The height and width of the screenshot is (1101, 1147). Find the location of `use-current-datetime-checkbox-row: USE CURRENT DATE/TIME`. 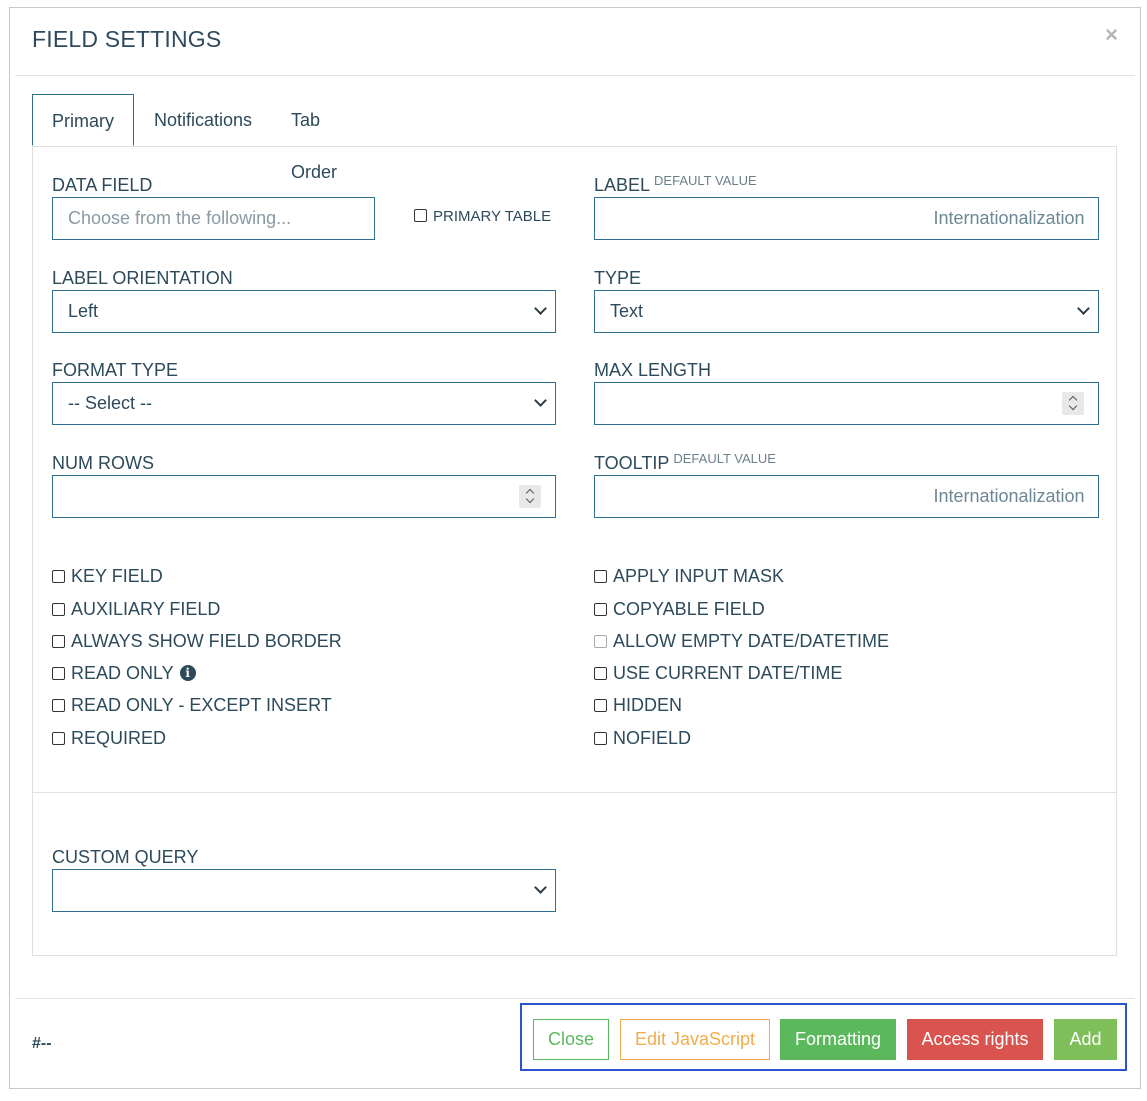

use-current-datetime-checkbox-row: USE CURRENT DATE/TIME is located at coordinates (718, 675).